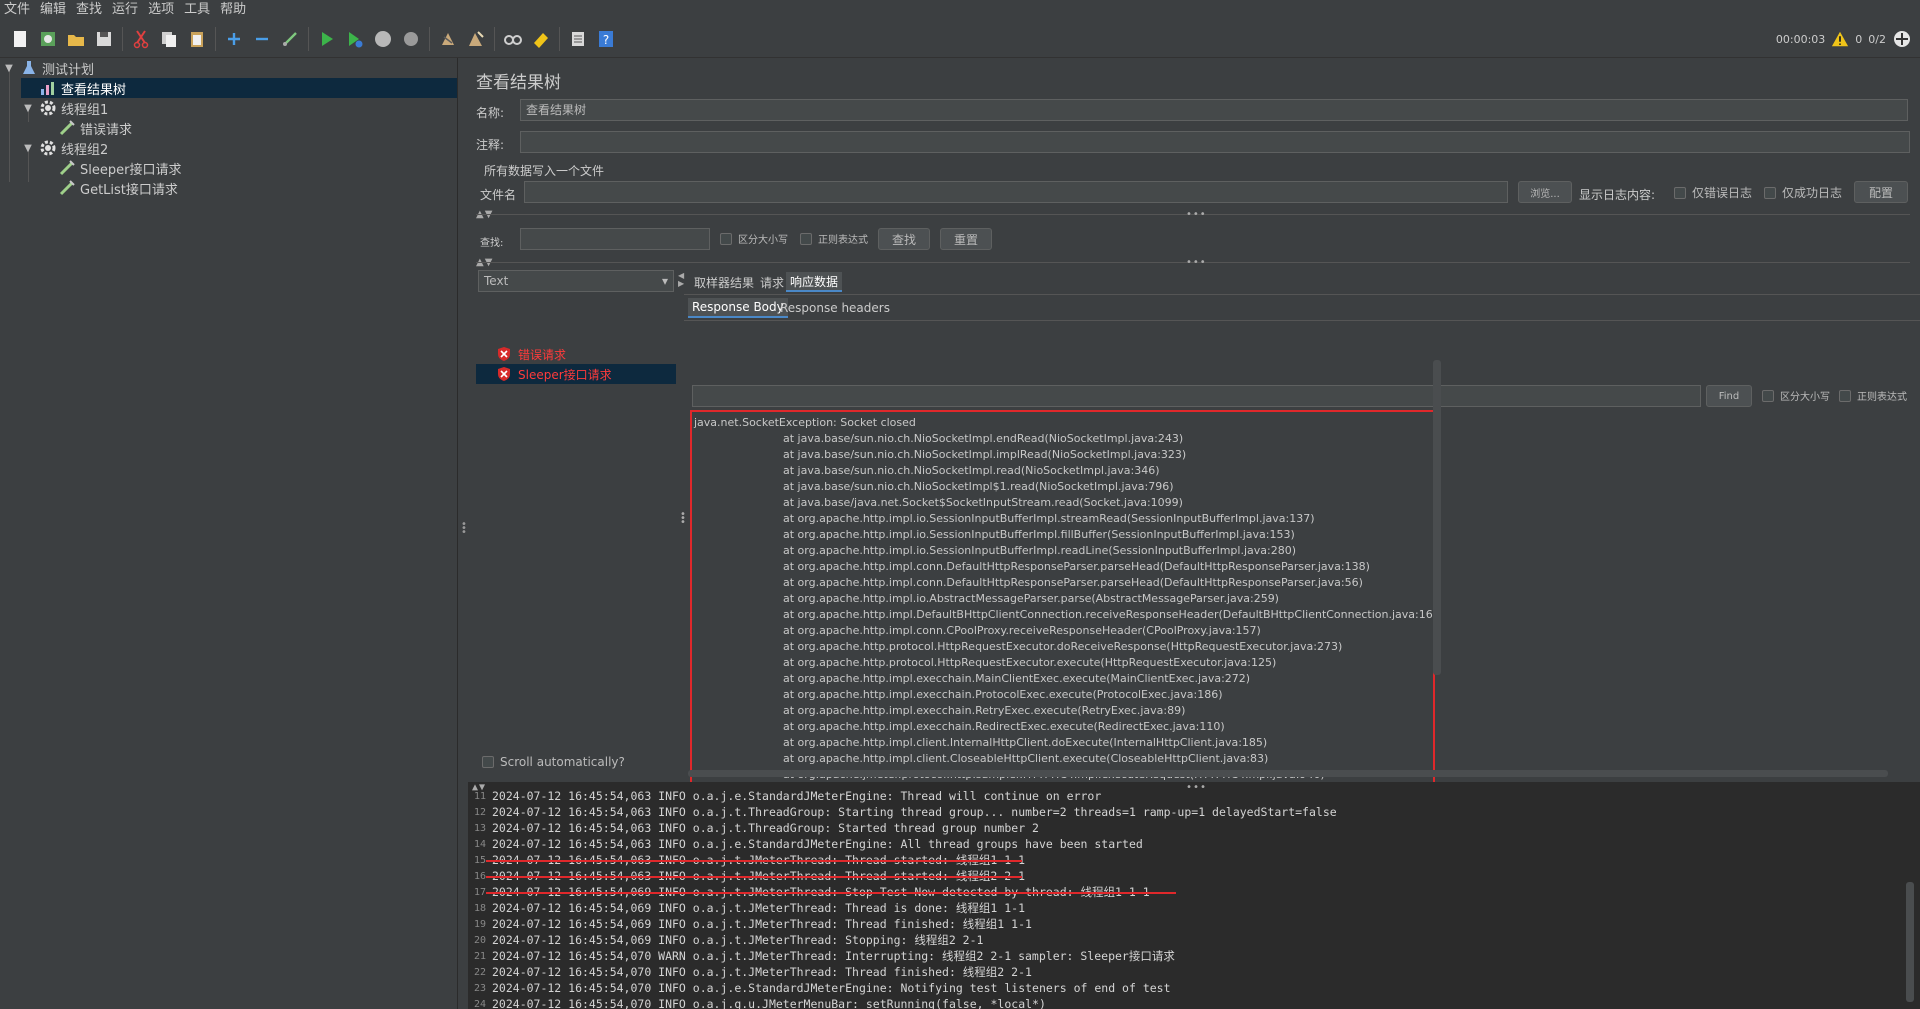 The width and height of the screenshot is (1920, 1009). What do you see at coordinates (498, 195) in the screenshot?
I see `filename-label: 文件名` at bounding box center [498, 195].